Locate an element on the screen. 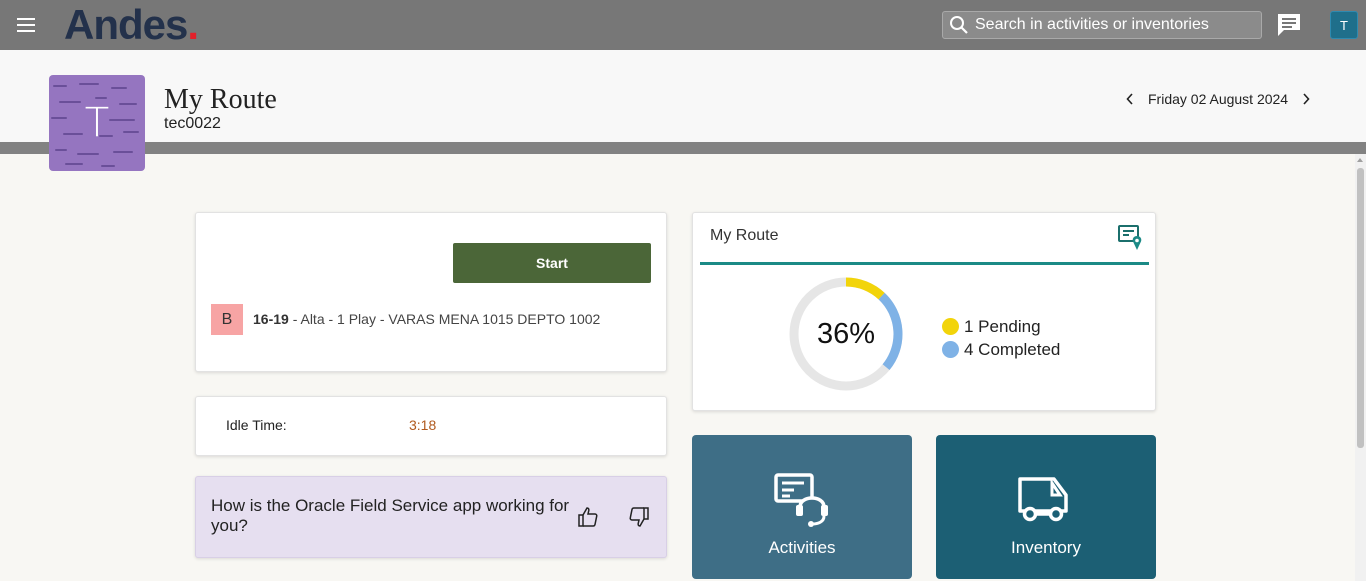 The image size is (1366, 581). user-initial: T is located at coordinates (1344, 25).